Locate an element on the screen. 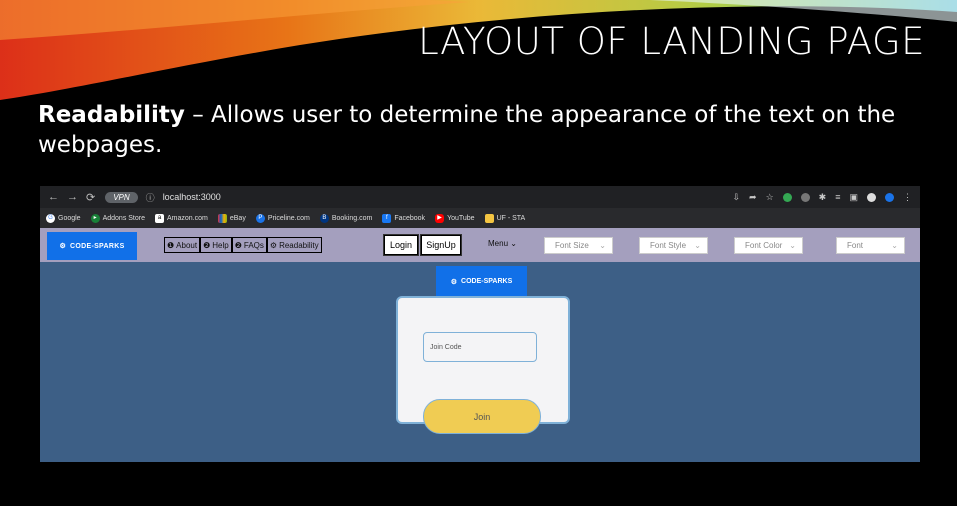 Image resolution: width=957 pixels, height=506 pixels. priceline-icon: P is located at coordinates (260, 218).